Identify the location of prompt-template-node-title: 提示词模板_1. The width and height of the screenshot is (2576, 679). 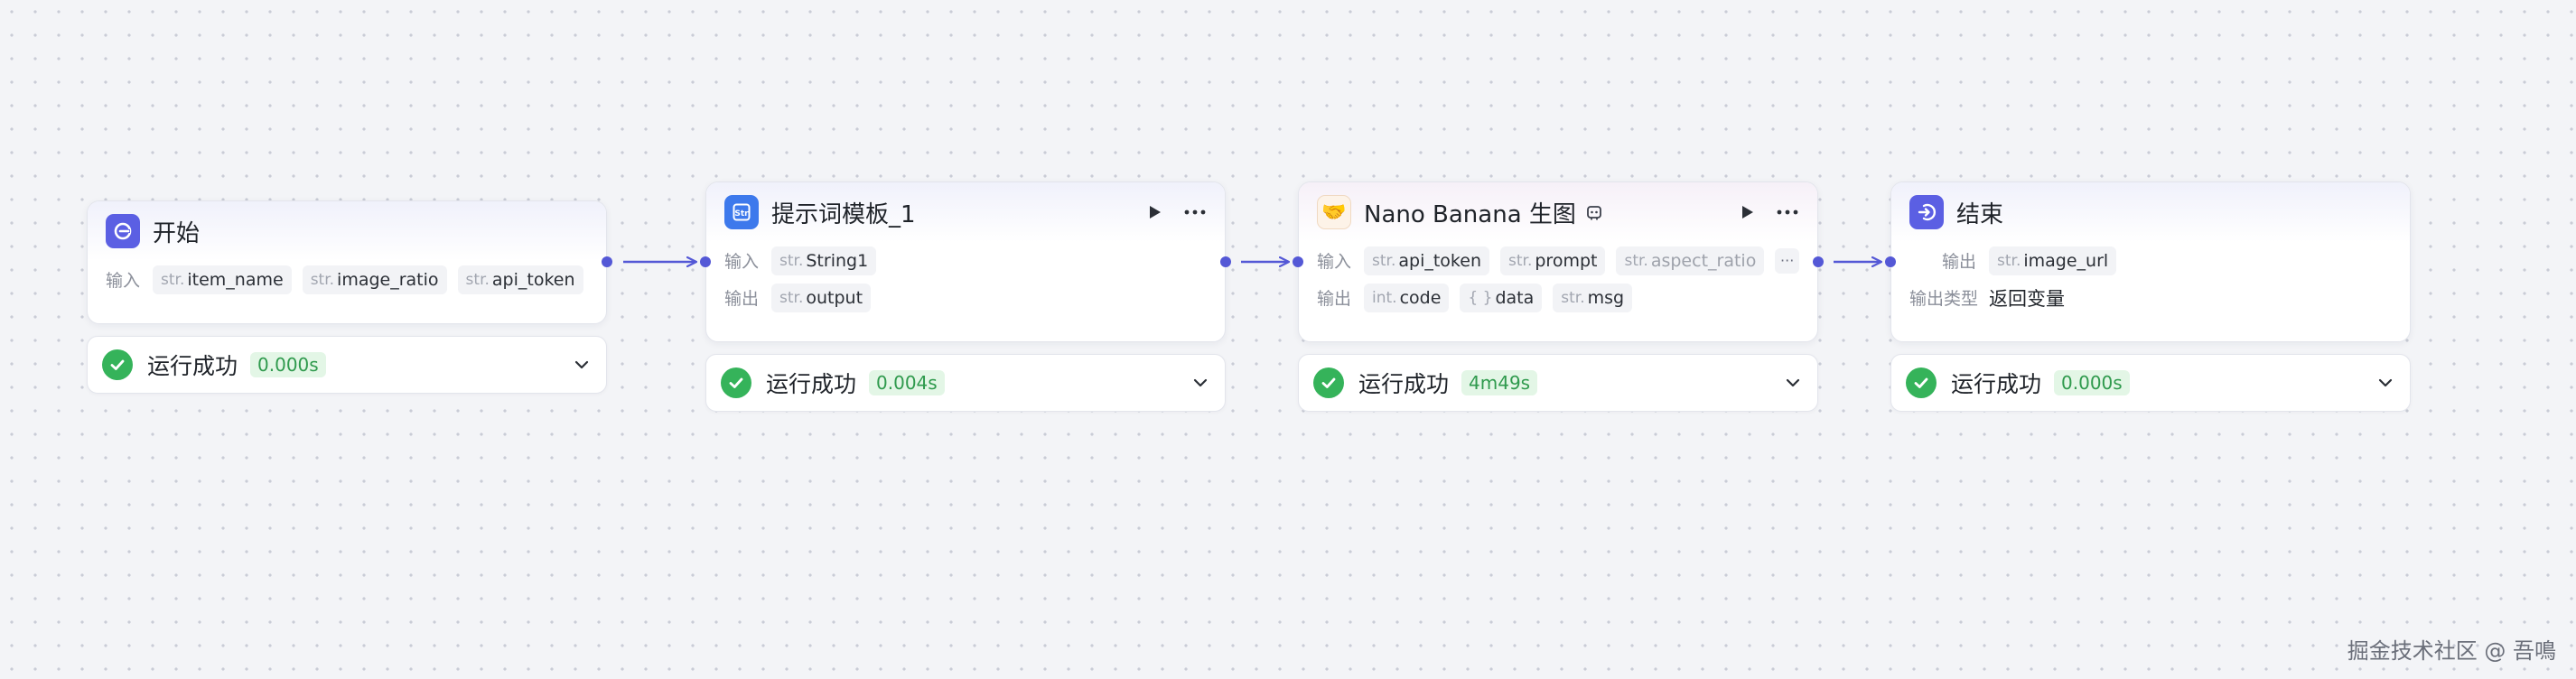
(843, 214).